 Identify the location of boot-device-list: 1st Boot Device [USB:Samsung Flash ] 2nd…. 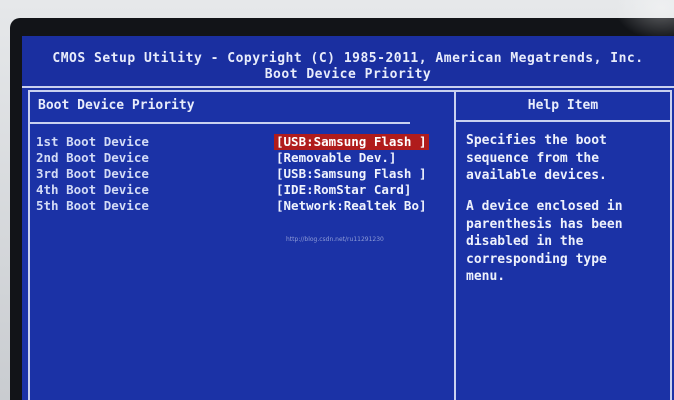
(243, 174).